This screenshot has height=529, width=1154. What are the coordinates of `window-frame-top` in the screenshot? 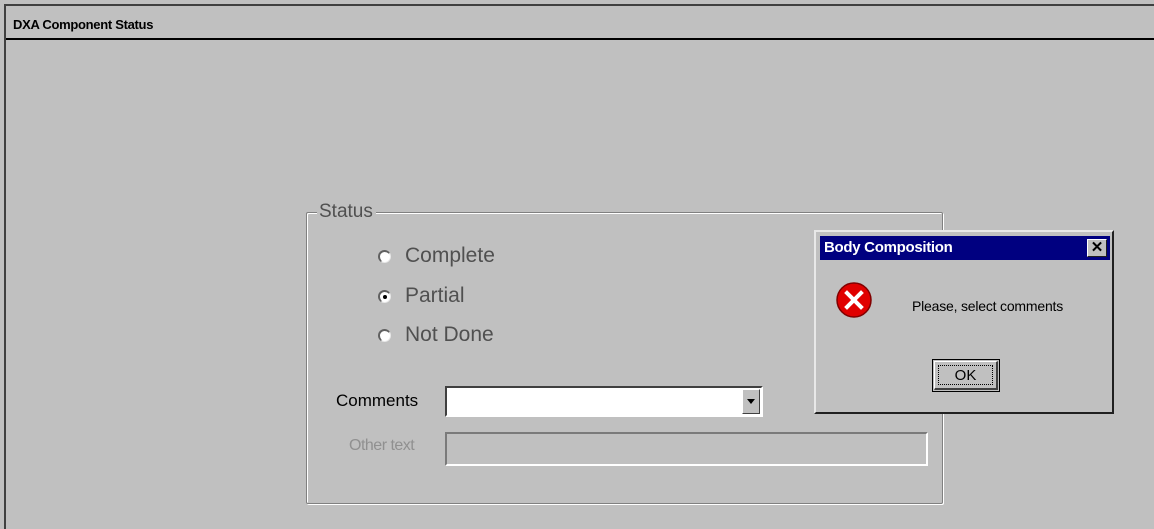 It's located at (579, 5).